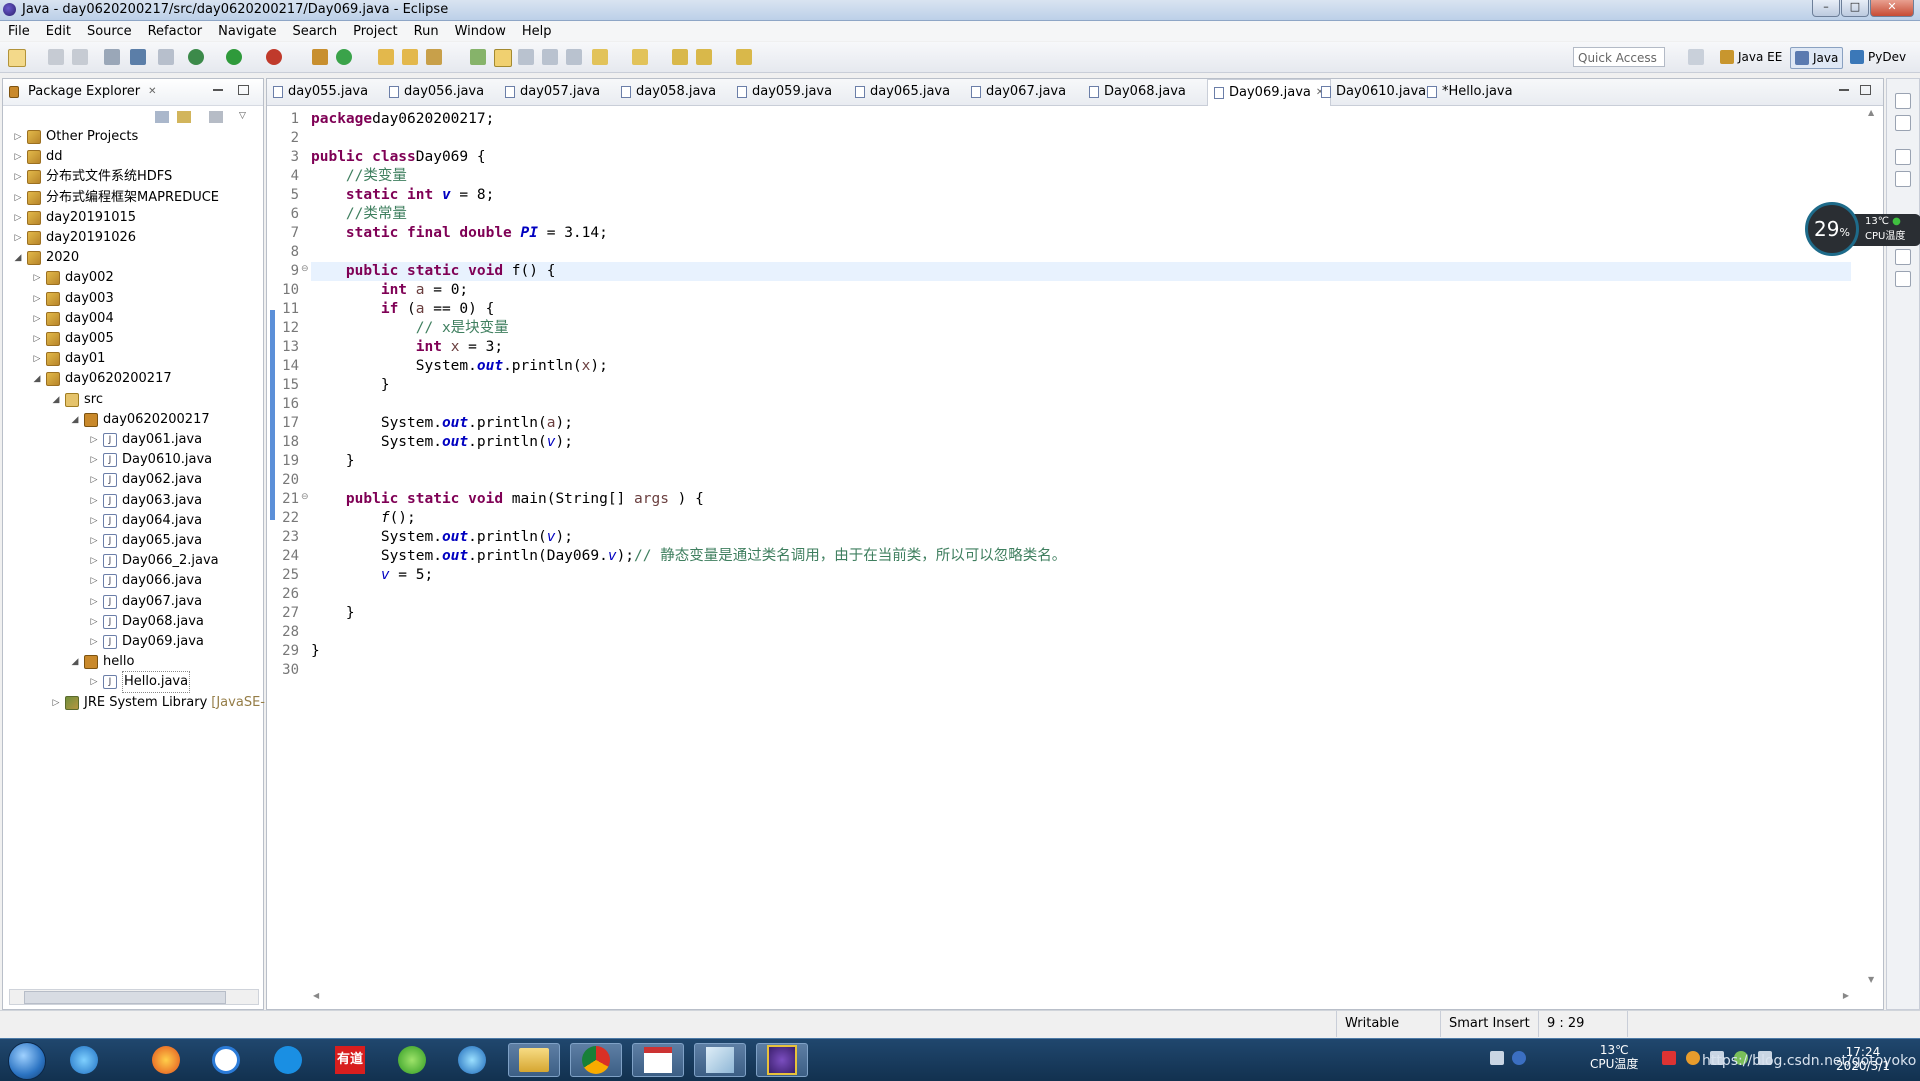 The image size is (1920, 1081). Describe the element at coordinates (1844, 90) in the screenshot. I see `minimize-editor-icon` at that location.